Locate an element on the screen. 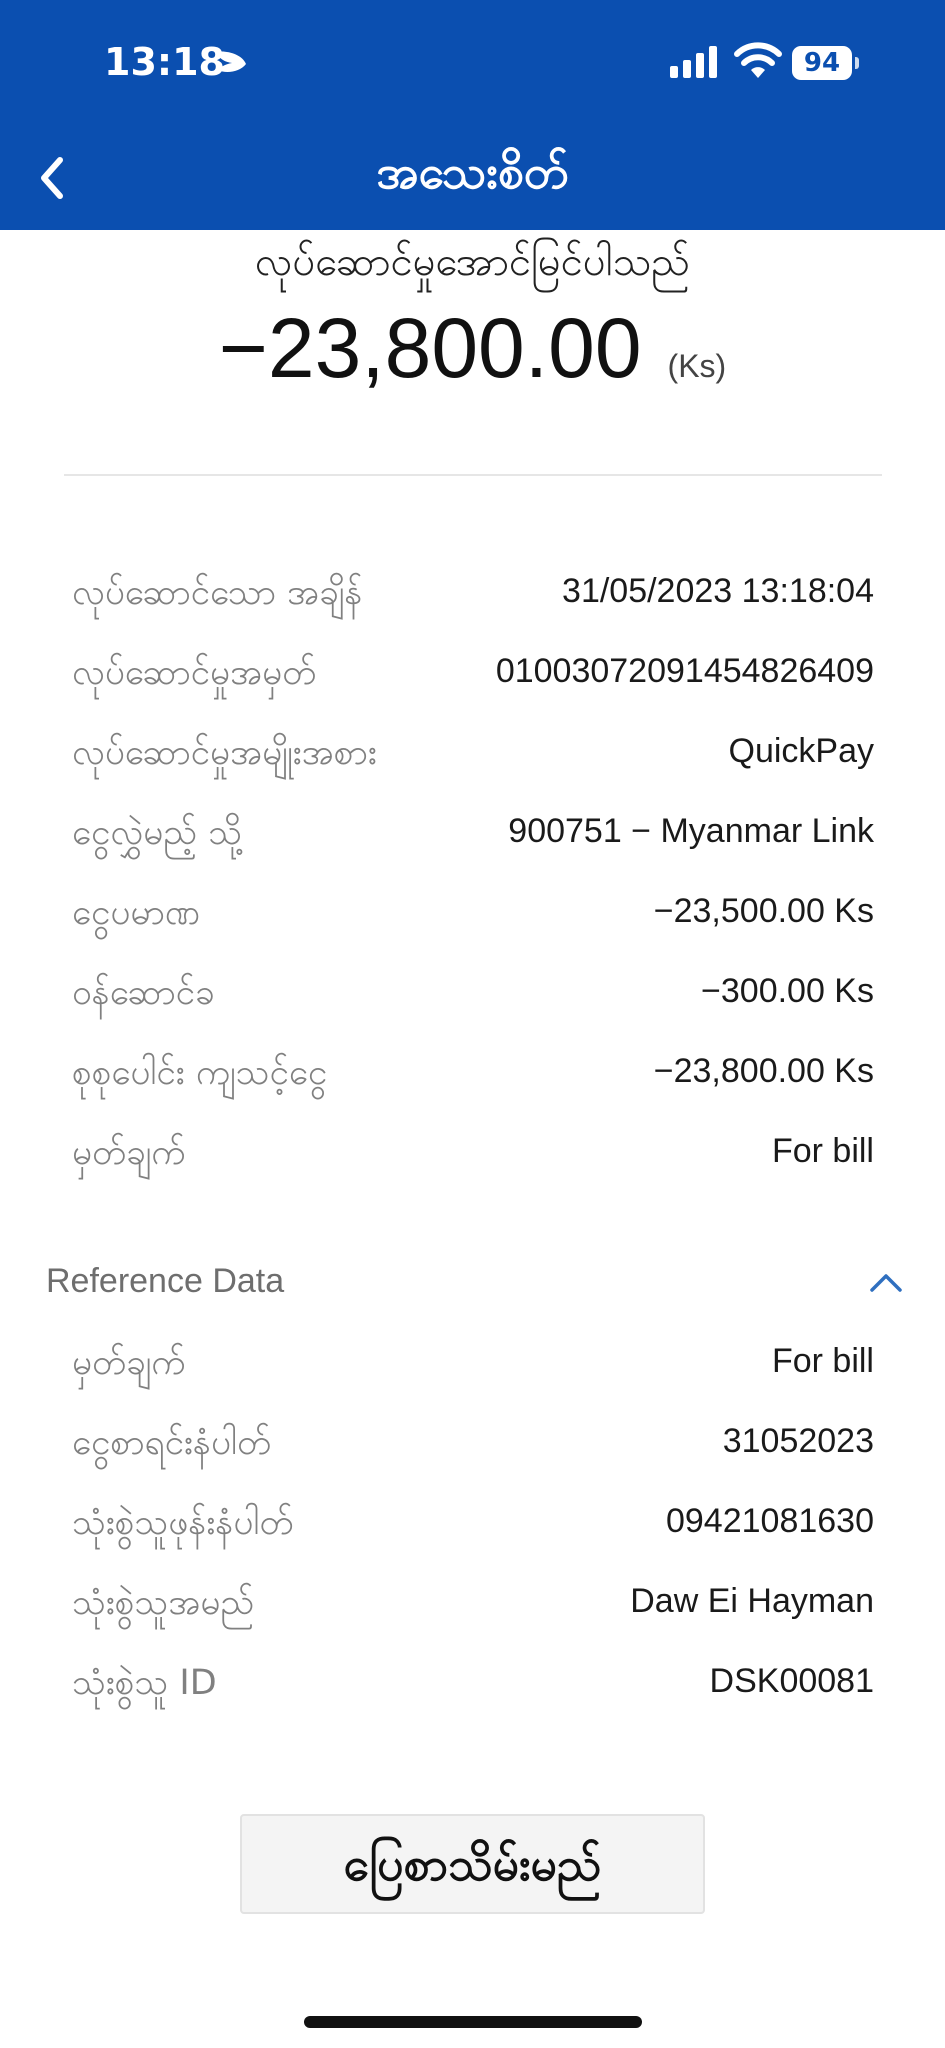 This screenshot has width=945, height=2048. battery-icon: 94 is located at coordinates (822, 63).